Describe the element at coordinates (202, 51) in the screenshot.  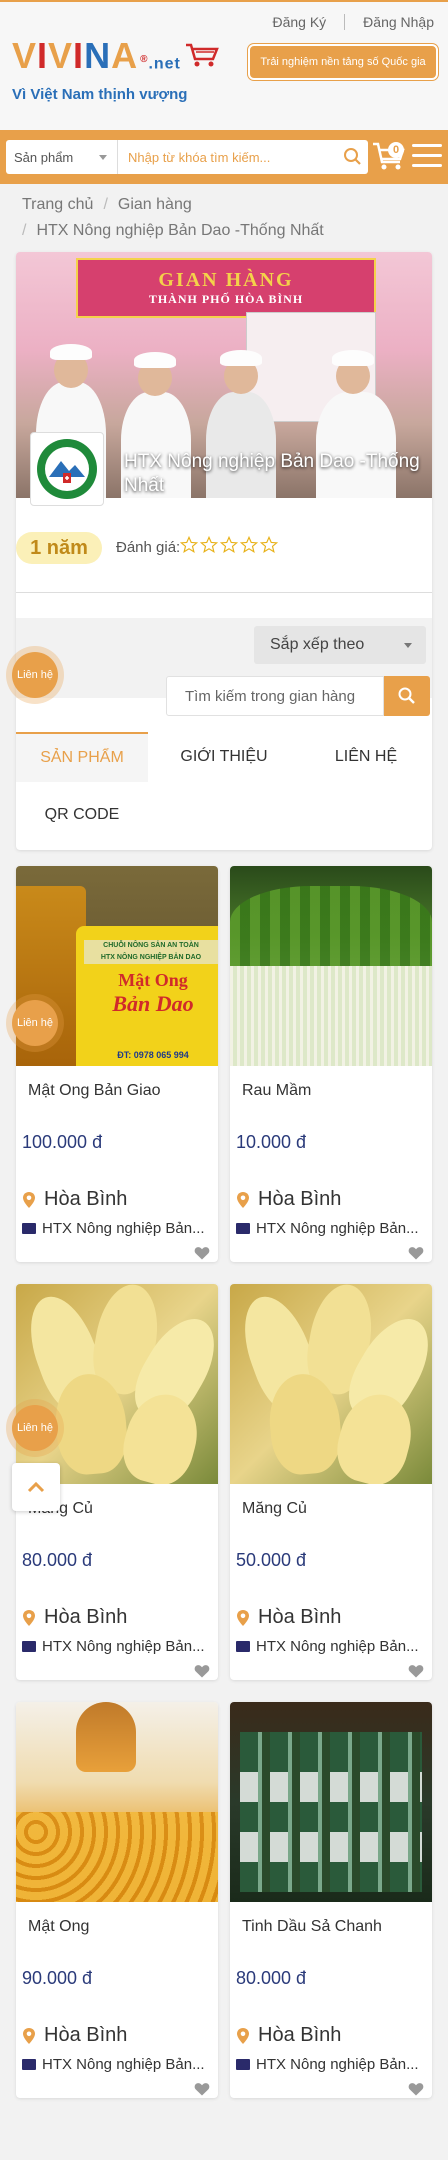
I see `logo-cart-icon` at that location.